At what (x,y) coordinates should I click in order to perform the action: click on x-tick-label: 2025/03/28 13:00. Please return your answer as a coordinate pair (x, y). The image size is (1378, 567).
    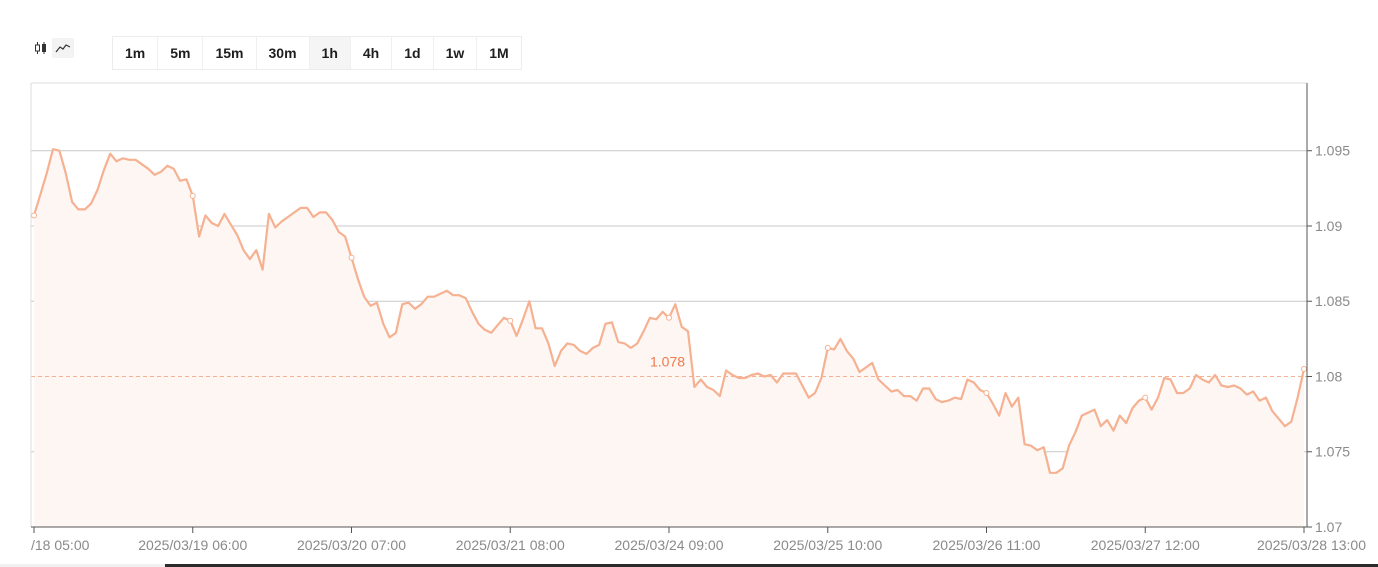
    Looking at the image, I should click on (1311, 545).